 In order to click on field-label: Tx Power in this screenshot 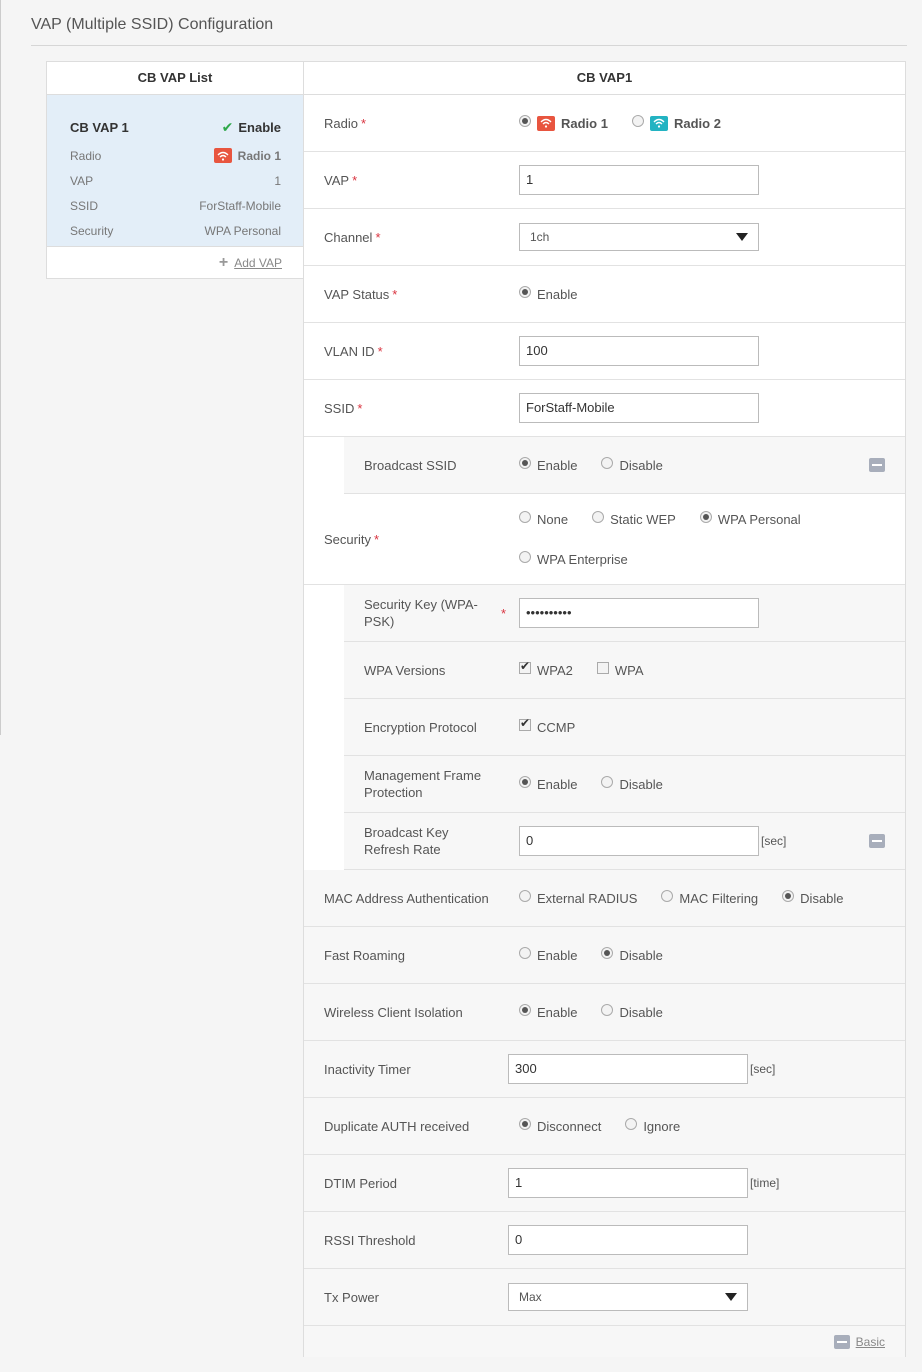, I will do `click(351, 1297)`.